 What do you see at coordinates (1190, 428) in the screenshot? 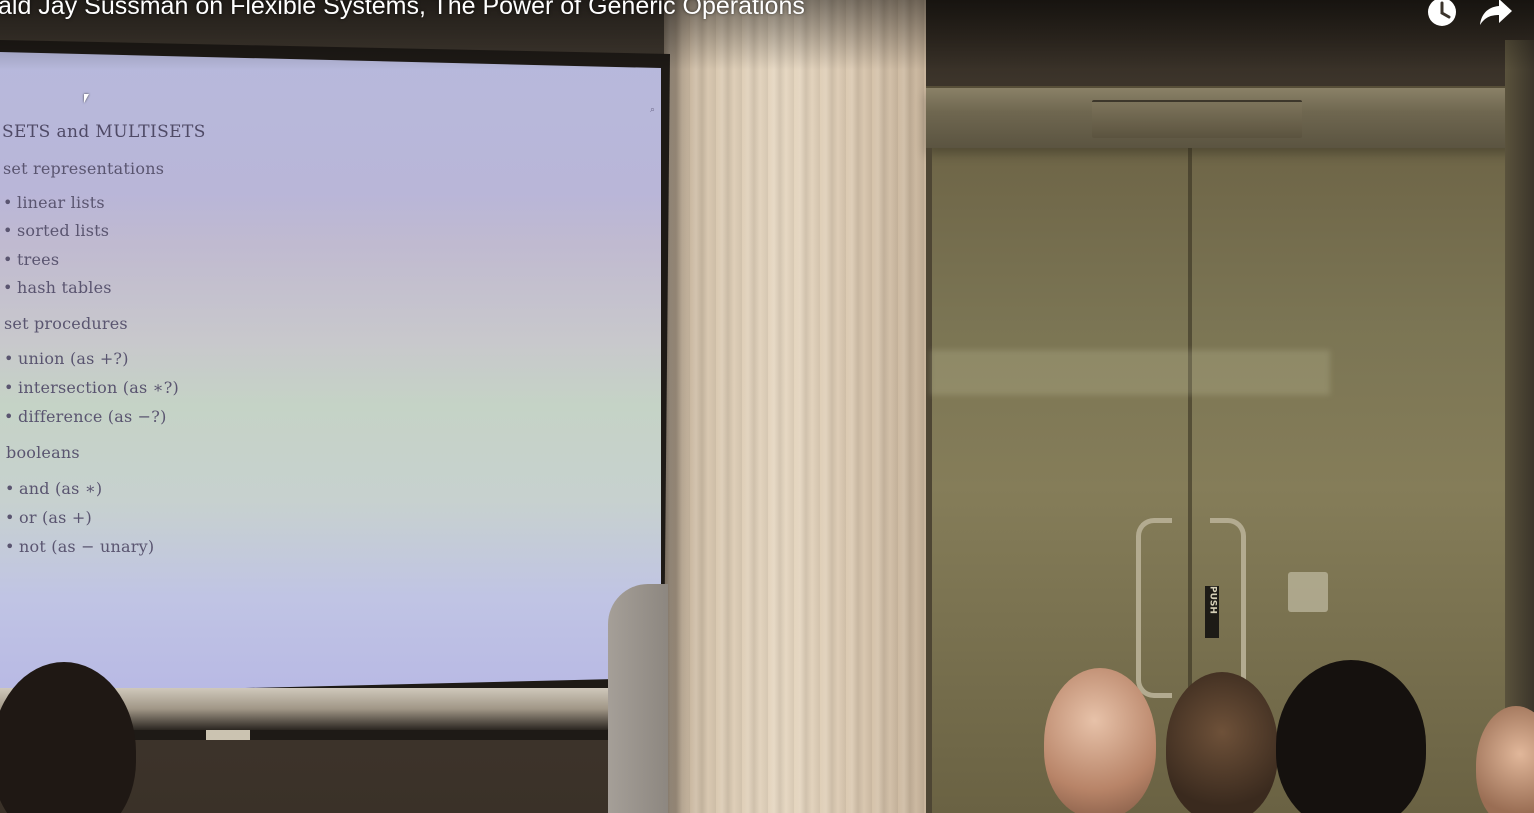
I see `door-seam` at bounding box center [1190, 428].